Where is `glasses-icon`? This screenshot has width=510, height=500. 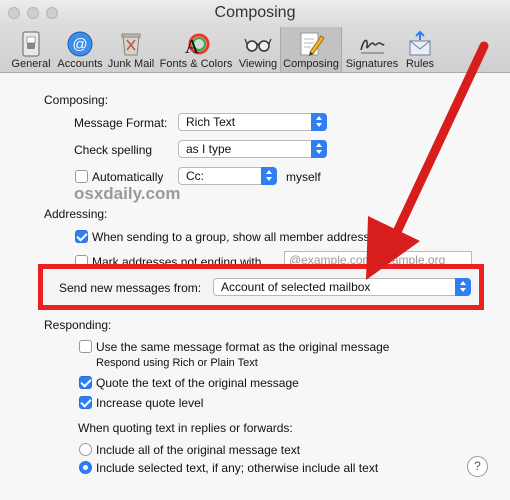 glasses-icon is located at coordinates (258, 45).